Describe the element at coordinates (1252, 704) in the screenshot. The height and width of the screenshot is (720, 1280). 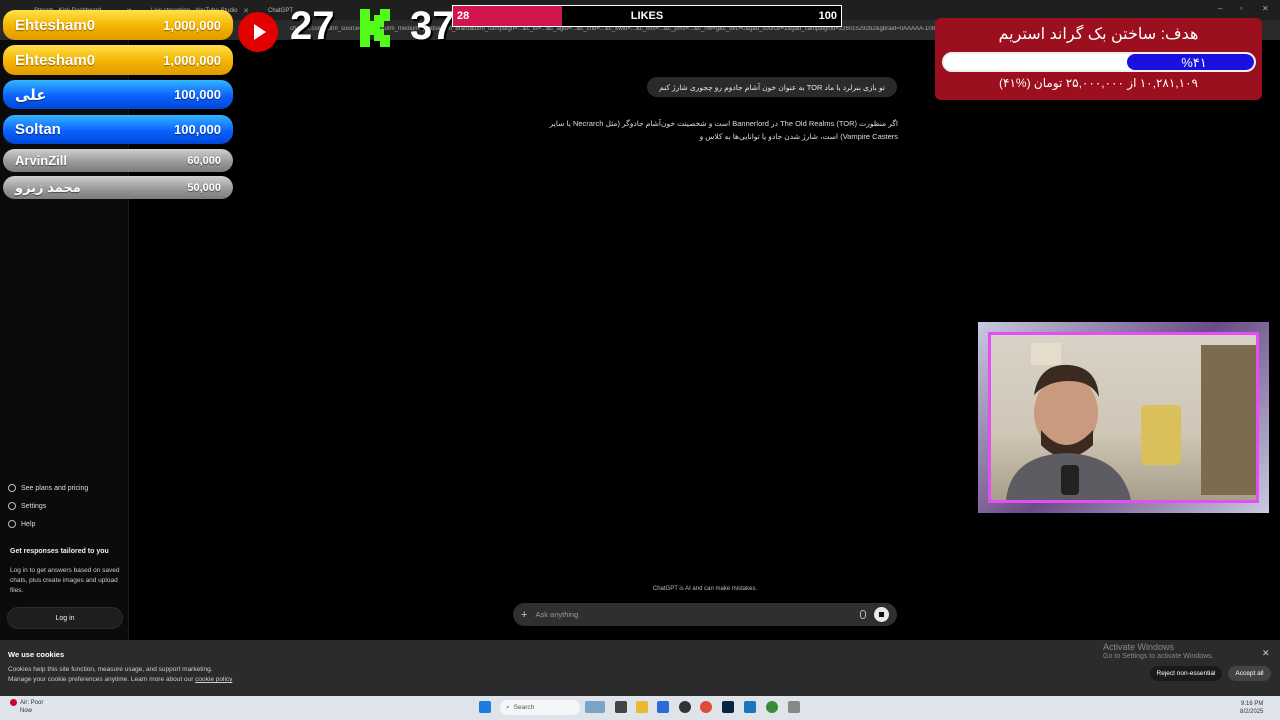
I see `clock-time: 9:16 PM` at that location.